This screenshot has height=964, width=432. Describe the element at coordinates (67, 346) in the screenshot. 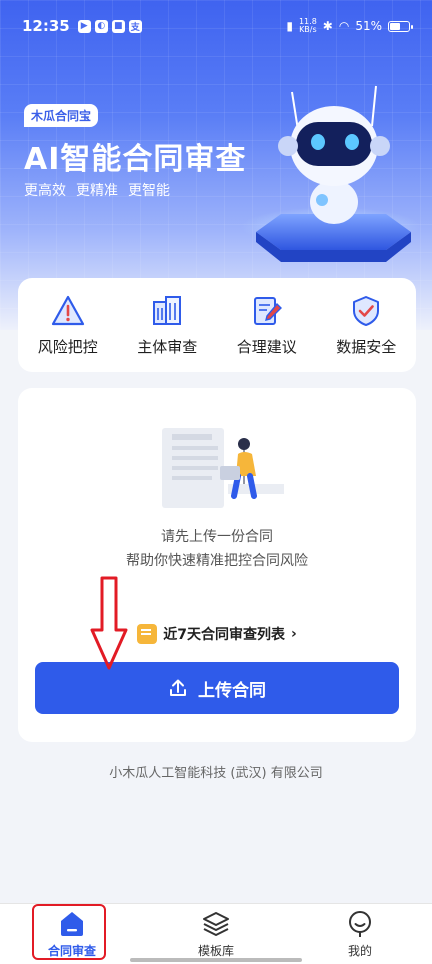

I see `feature-label: 风险把控` at that location.